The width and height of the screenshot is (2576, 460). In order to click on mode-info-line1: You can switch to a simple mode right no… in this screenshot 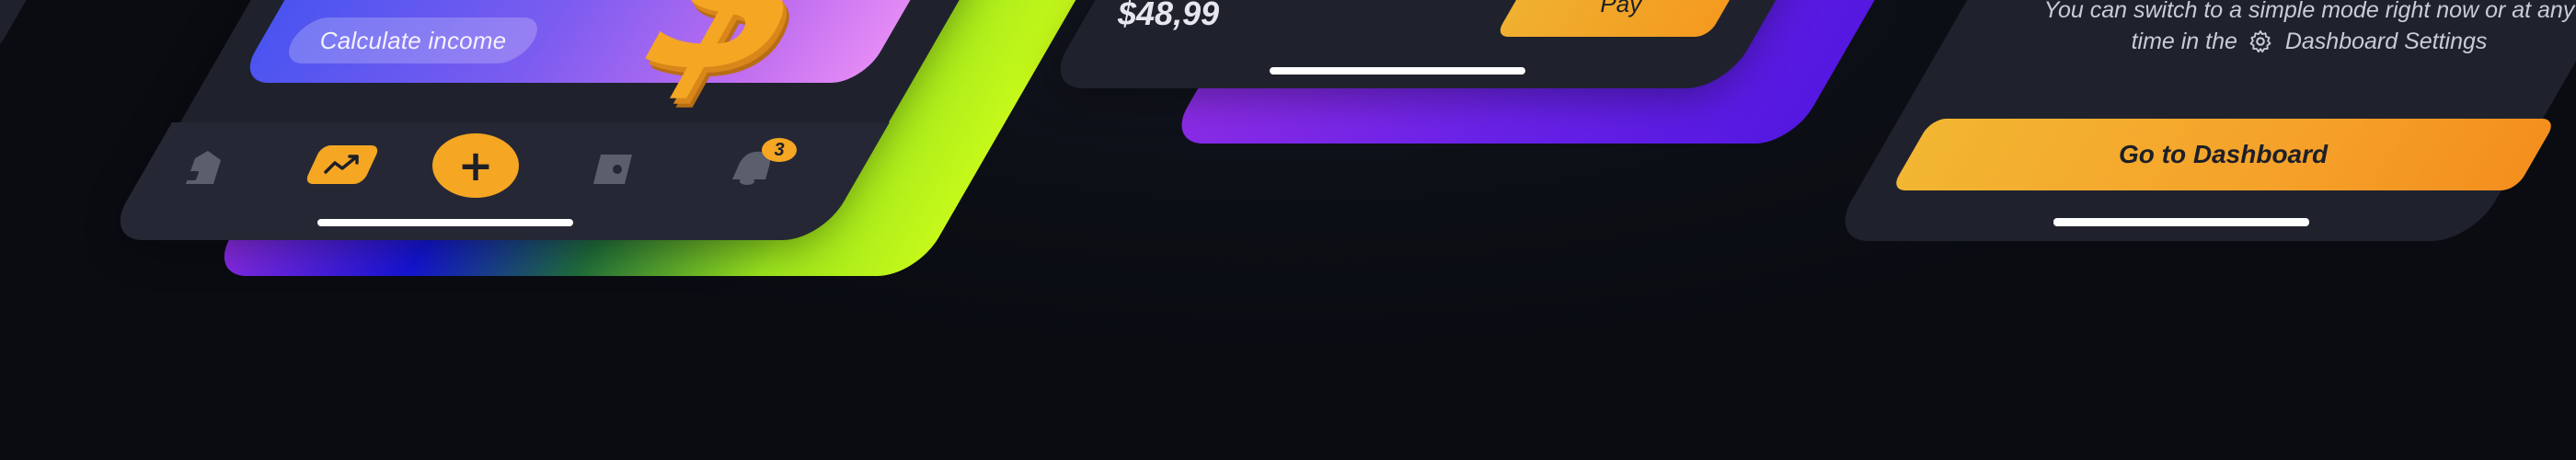, I will do `click(2309, 11)`.